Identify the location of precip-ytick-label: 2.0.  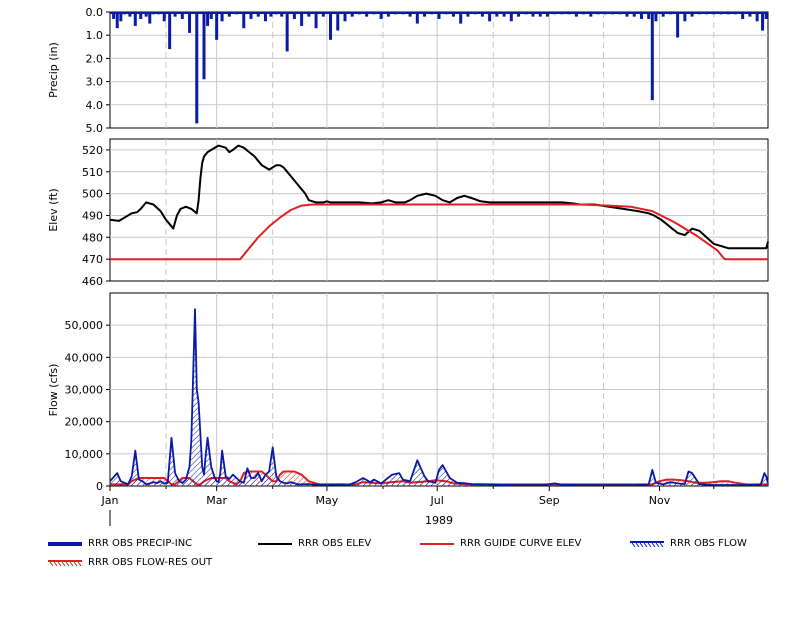
(95, 58).